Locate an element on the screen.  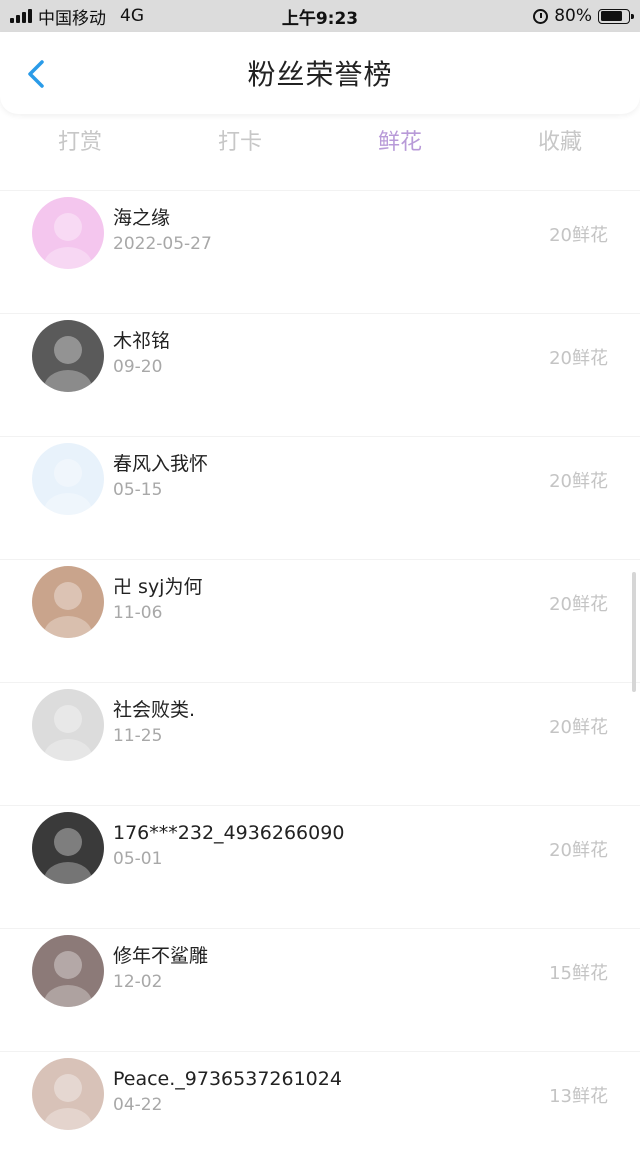
fan-name: 176***232_4936266090 is located at coordinates (229, 833).